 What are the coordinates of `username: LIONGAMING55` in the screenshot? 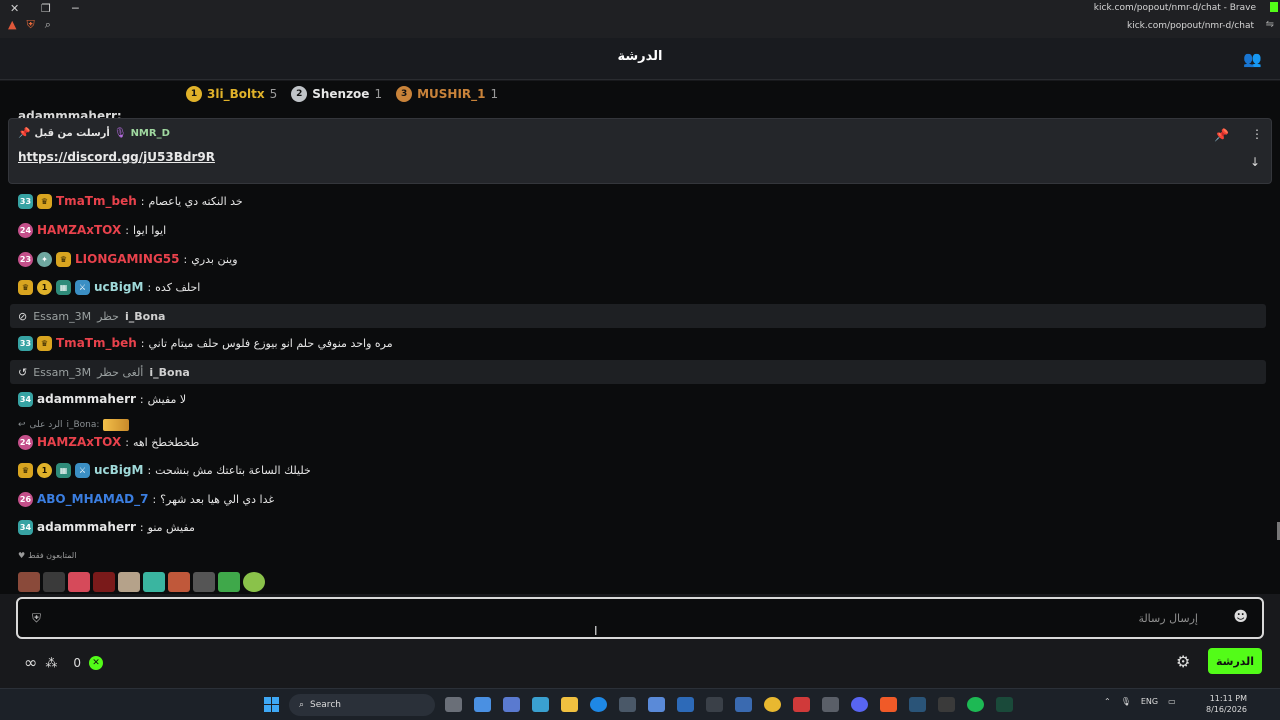 It's located at (127, 259).